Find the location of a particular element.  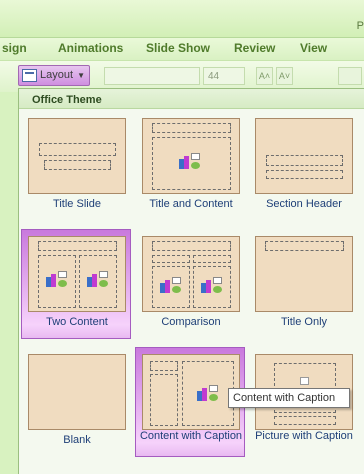

layout-label: Title Slide is located at coordinates (77, 204).